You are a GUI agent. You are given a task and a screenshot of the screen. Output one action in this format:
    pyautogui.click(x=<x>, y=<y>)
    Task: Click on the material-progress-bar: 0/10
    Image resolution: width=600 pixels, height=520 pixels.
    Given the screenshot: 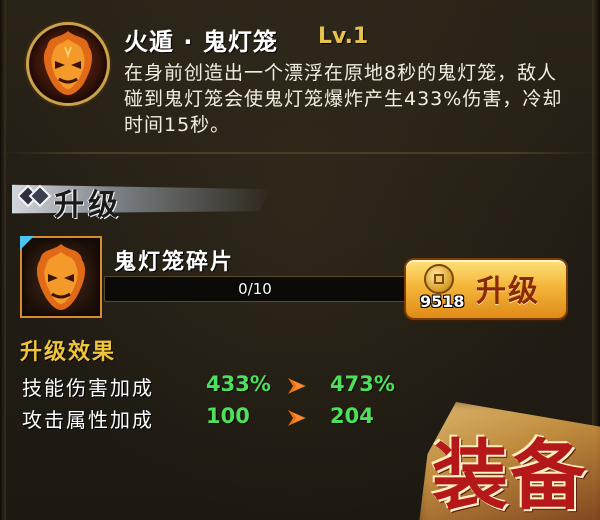 What is the action you would take?
    pyautogui.click(x=255, y=289)
    